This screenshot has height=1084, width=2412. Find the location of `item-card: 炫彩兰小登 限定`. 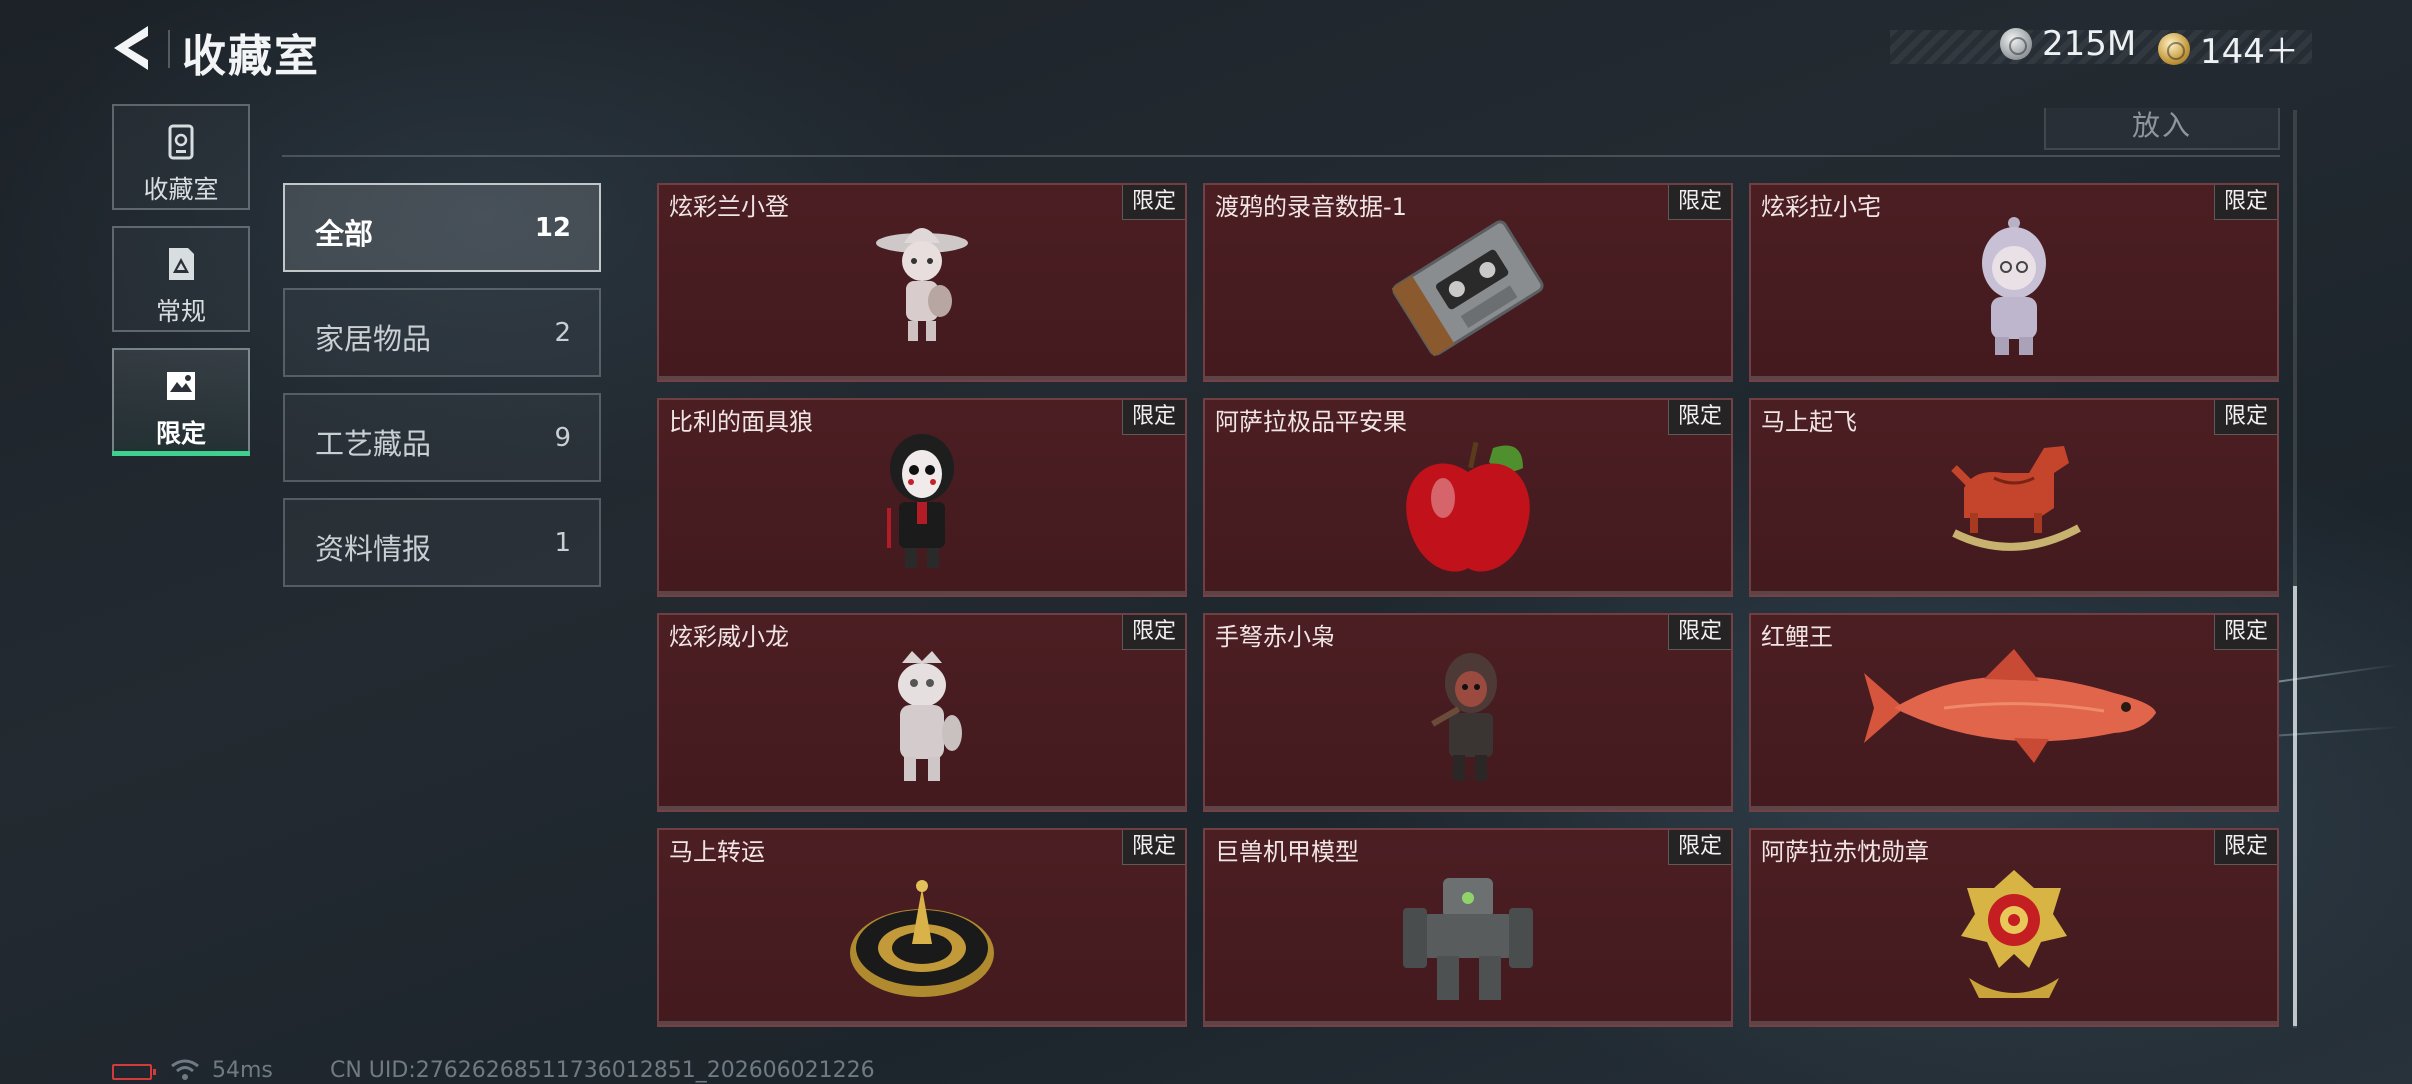

item-card: 炫彩兰小登 限定 is located at coordinates (922, 282).